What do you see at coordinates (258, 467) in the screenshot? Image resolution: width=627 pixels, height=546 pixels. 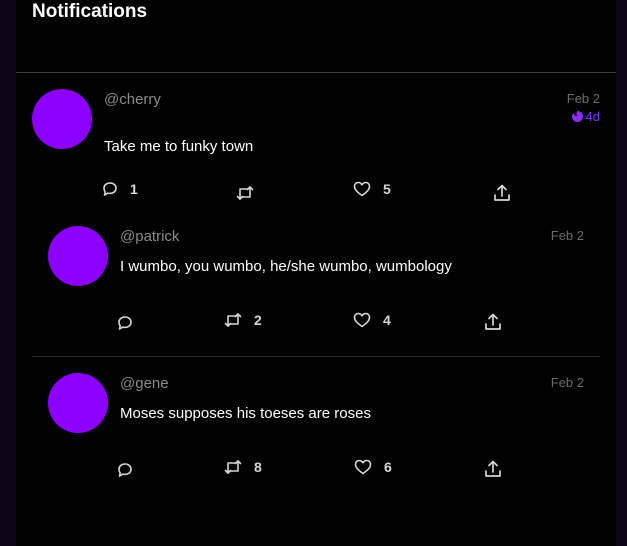 I see `repost-count: 8` at bounding box center [258, 467].